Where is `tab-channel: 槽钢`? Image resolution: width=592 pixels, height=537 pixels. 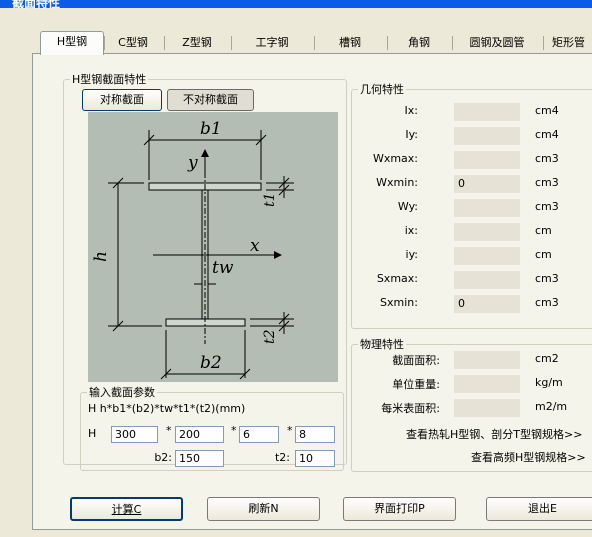
tab-channel: 槽钢 is located at coordinates (350, 43).